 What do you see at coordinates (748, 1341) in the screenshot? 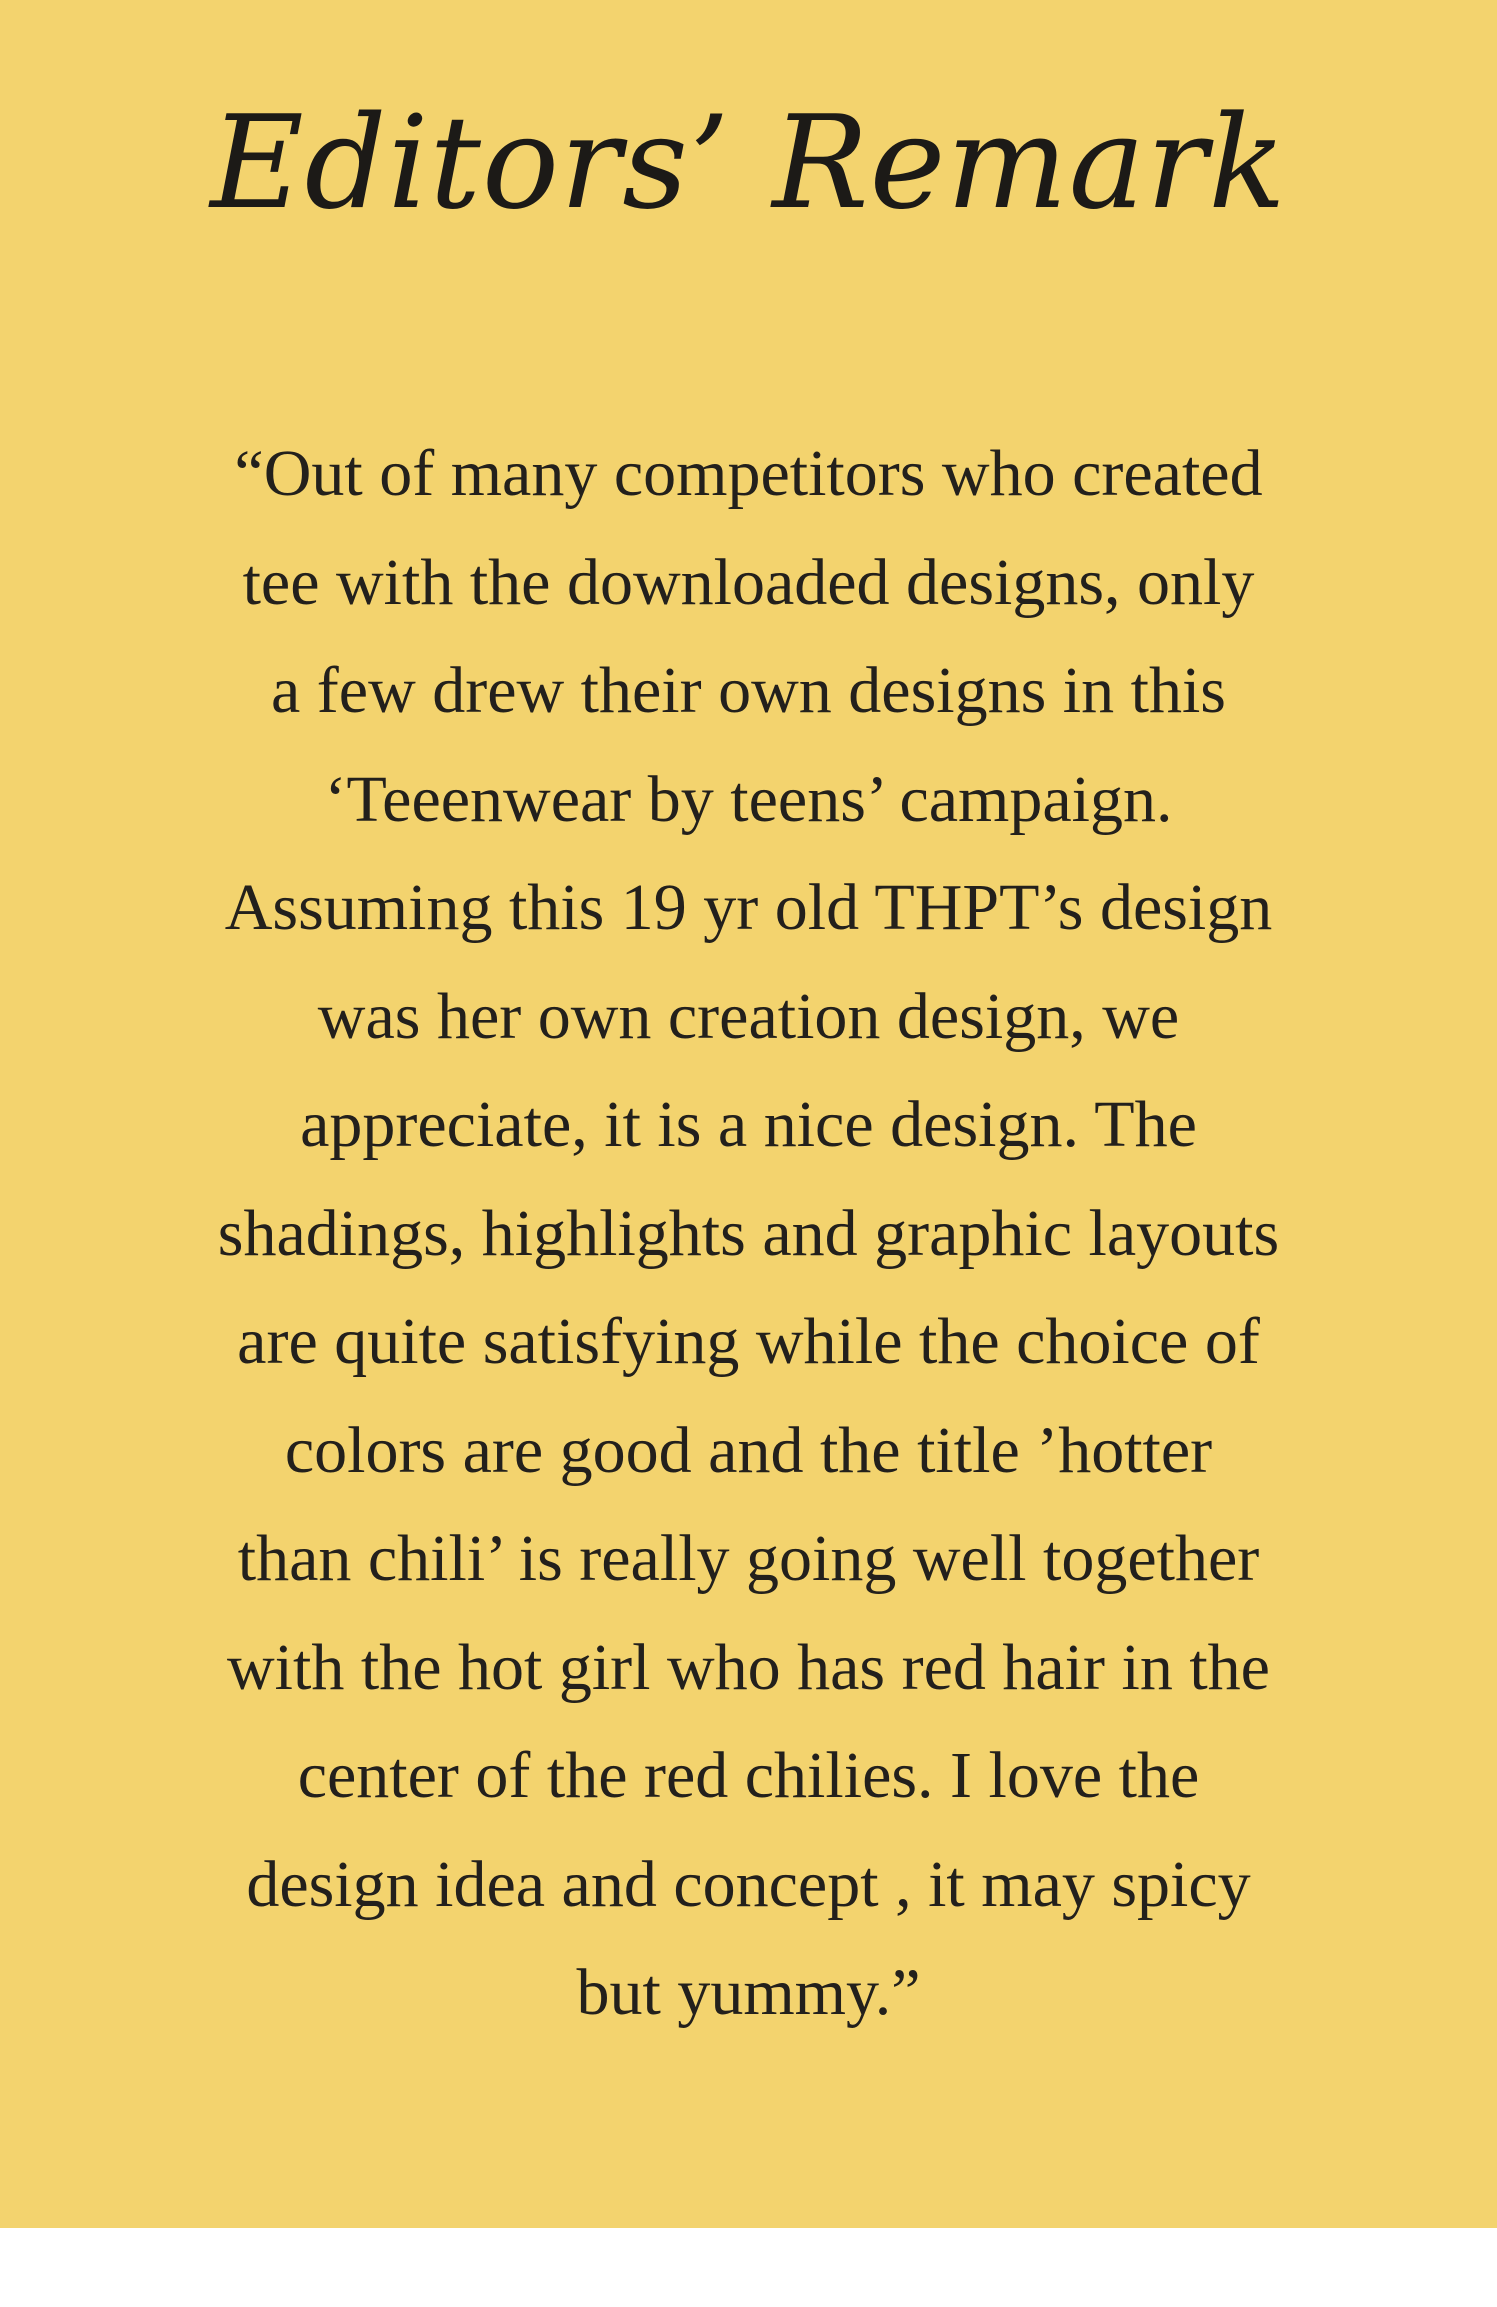
I see `quote-line: are quite satisfying while the choice of` at bounding box center [748, 1341].